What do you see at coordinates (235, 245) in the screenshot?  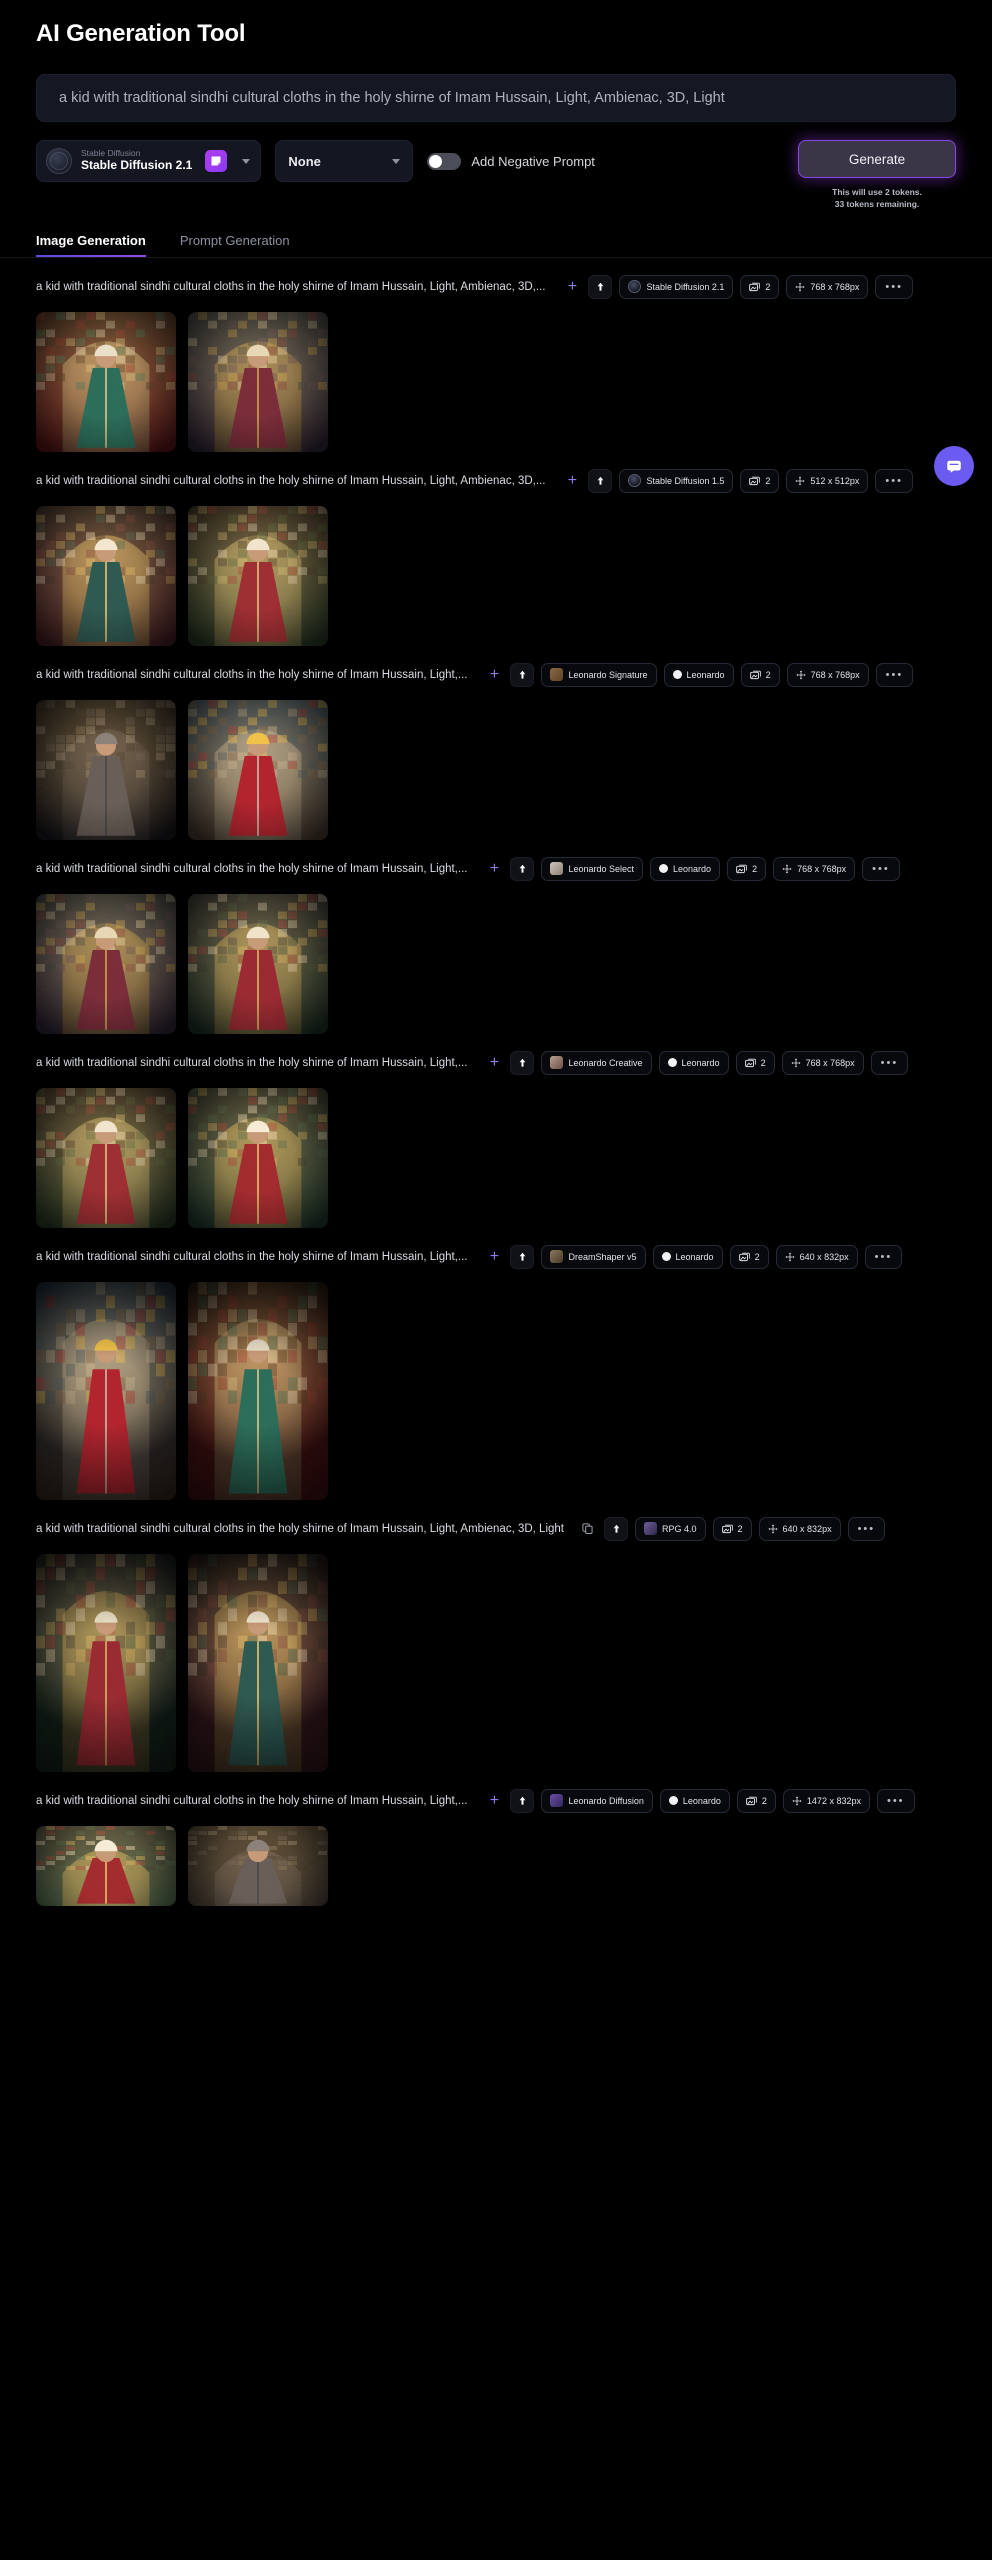 I see `tab-prompt-generation: Prompt Generation` at bounding box center [235, 245].